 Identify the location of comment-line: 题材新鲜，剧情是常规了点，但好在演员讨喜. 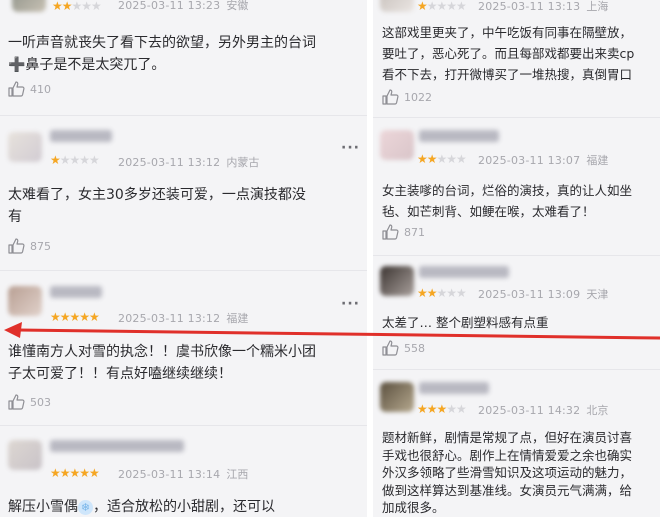
(507, 437).